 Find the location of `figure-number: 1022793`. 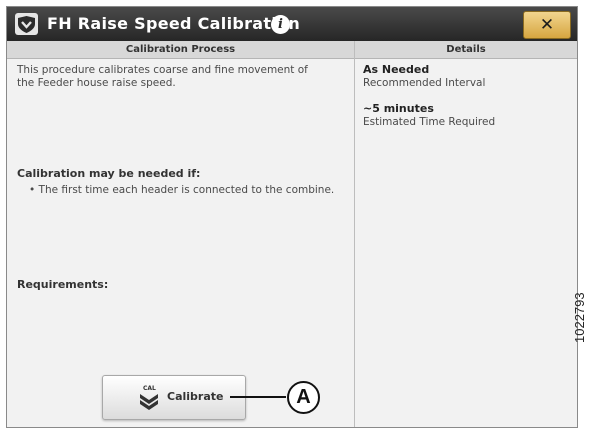

figure-number: 1022793 is located at coordinates (579, 317).